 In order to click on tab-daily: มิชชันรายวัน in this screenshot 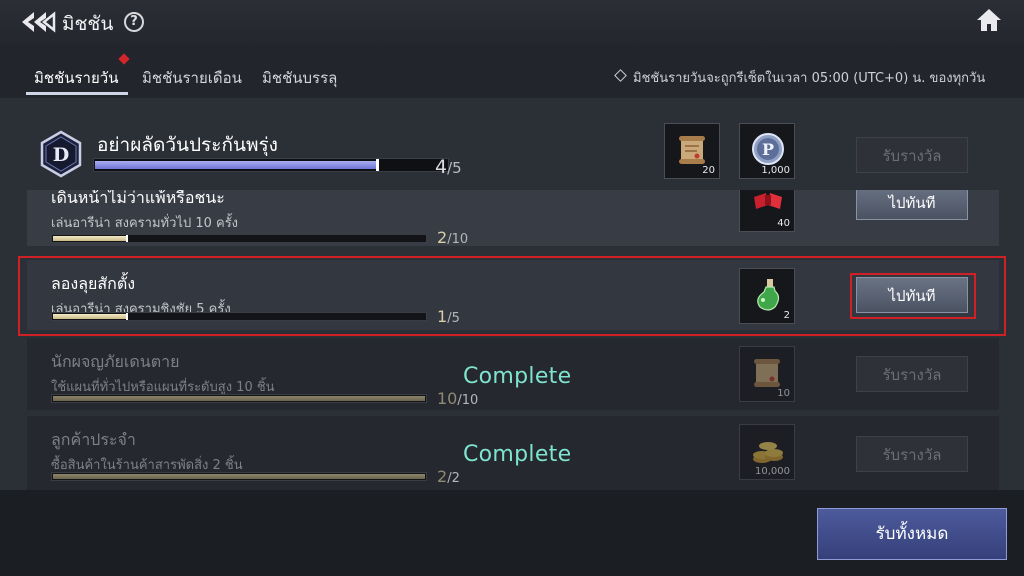, I will do `click(76, 78)`.